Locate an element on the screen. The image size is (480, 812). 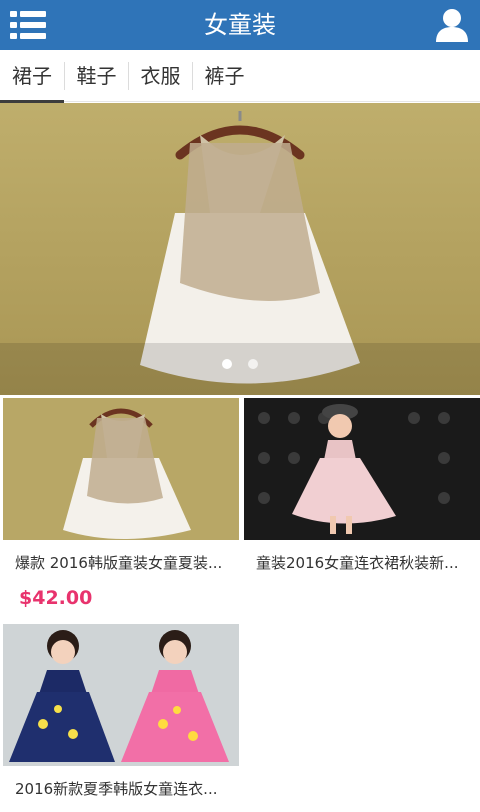
page-title: 女童装 is located at coordinates (240, 25).